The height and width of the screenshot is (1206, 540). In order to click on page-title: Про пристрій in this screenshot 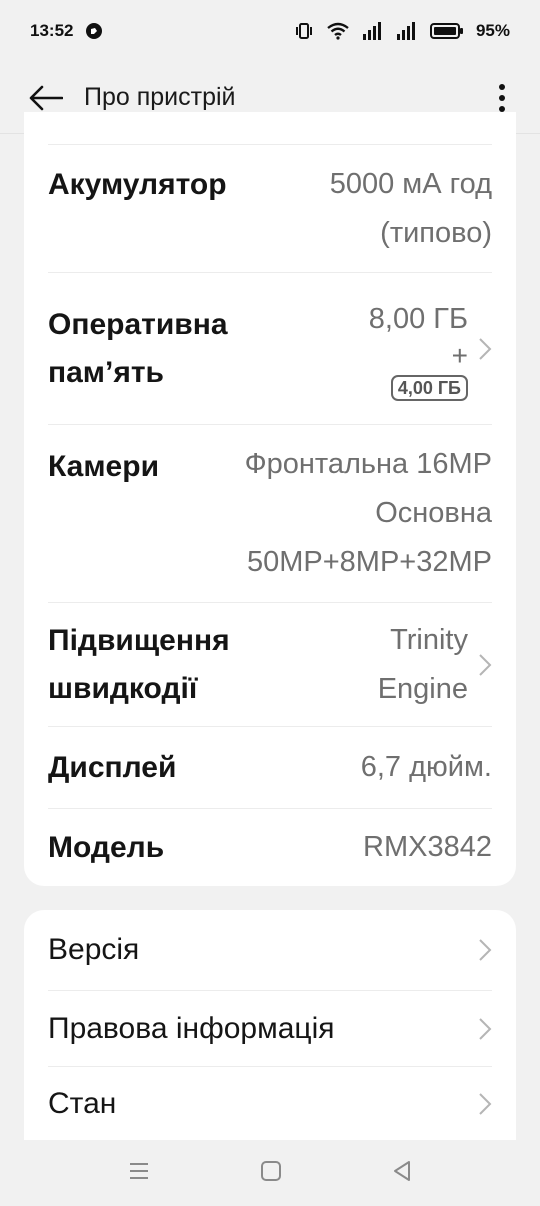, I will do `click(160, 97)`.